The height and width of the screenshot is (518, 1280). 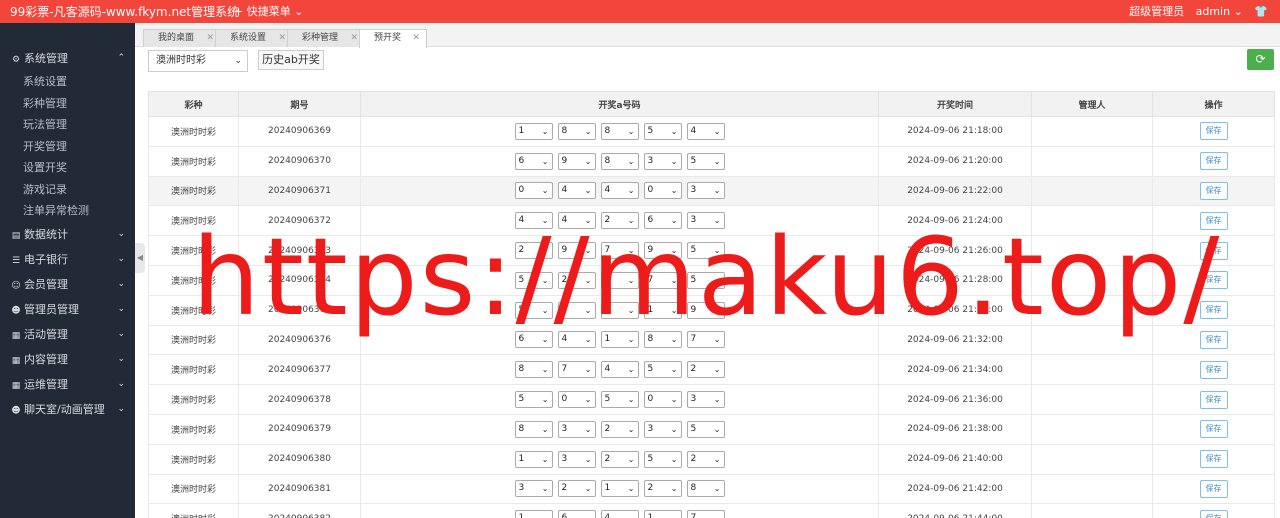 I want to click on sidebar-group: ▦ 运维管理 ⌄, so click(x=67, y=384).